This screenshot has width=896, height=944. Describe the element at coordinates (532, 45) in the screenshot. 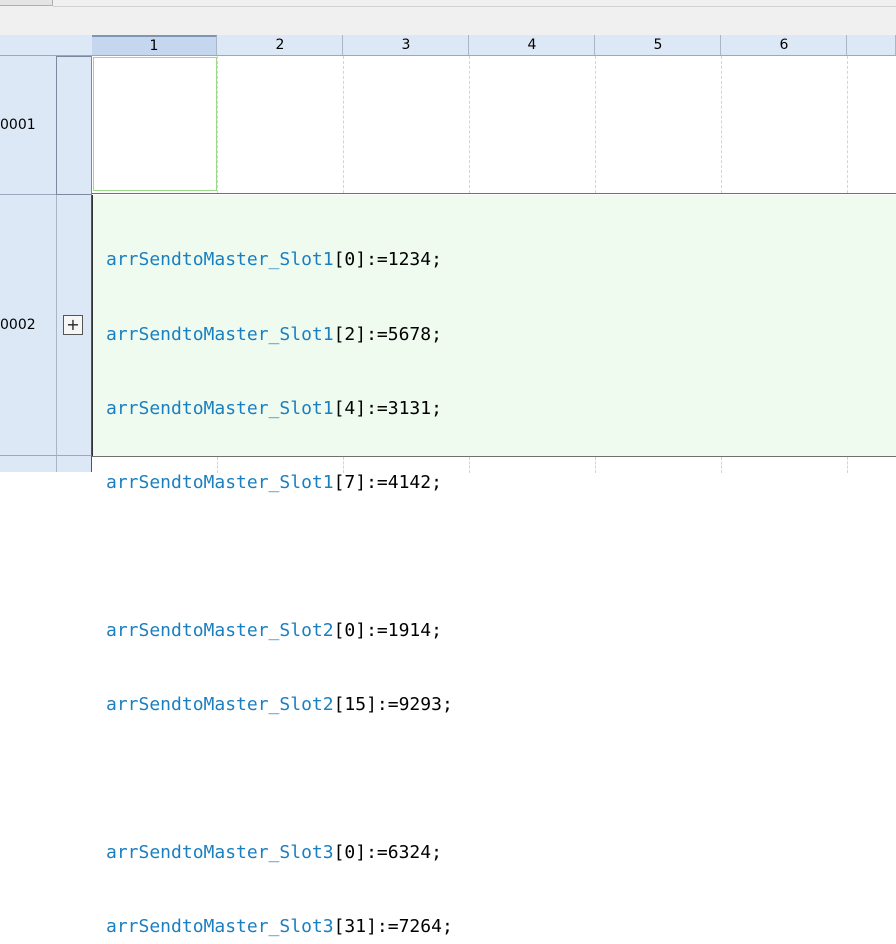

I see `column-header-4: 4` at that location.